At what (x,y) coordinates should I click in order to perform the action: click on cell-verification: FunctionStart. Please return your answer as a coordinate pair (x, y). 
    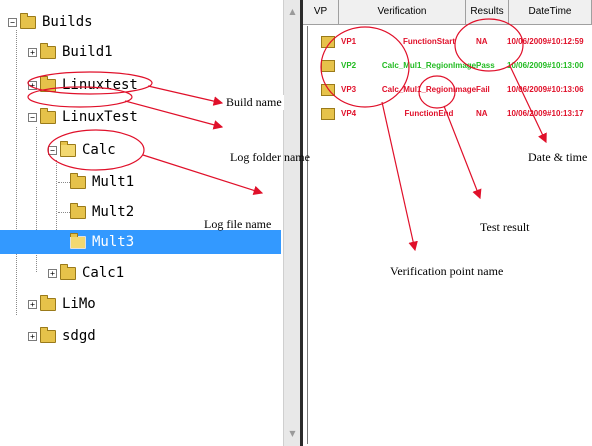
    Looking at the image, I should click on (429, 41).